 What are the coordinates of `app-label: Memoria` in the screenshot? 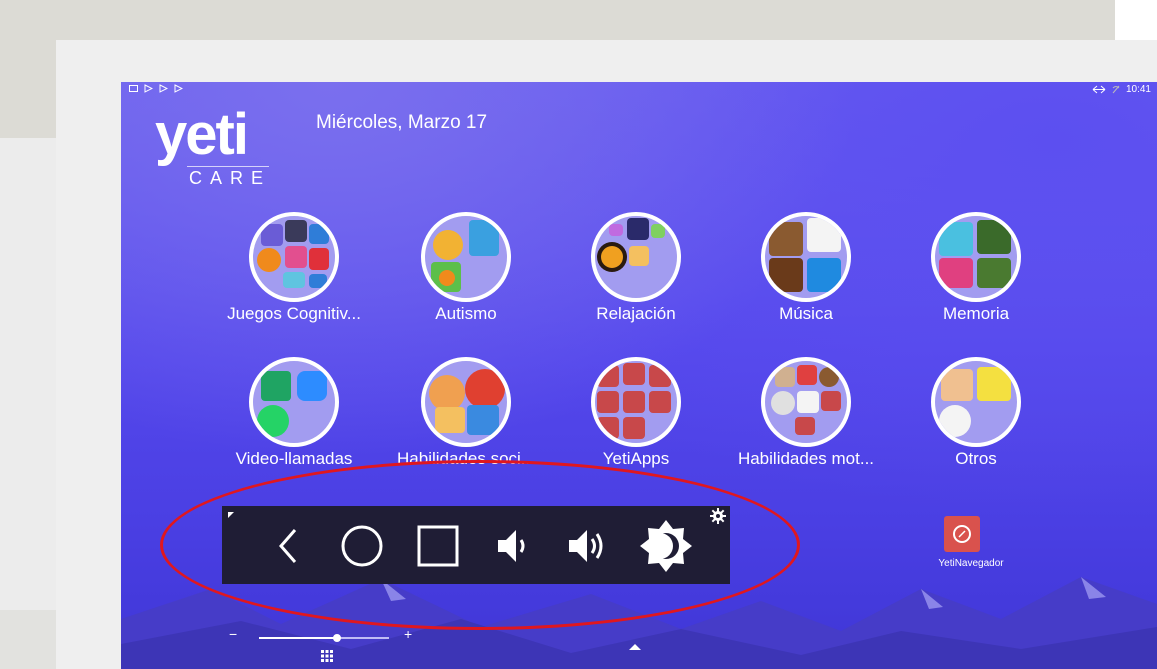 It's located at (976, 313).